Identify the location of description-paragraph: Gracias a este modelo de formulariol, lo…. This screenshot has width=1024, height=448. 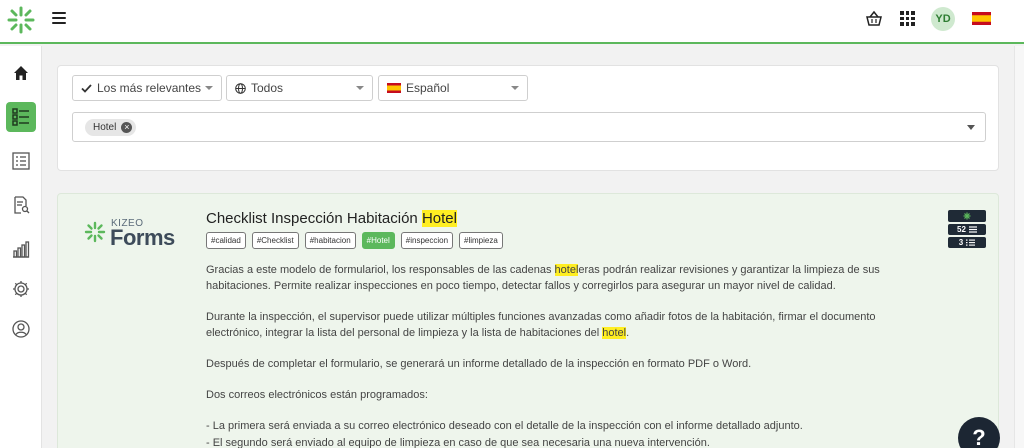
(566, 278).